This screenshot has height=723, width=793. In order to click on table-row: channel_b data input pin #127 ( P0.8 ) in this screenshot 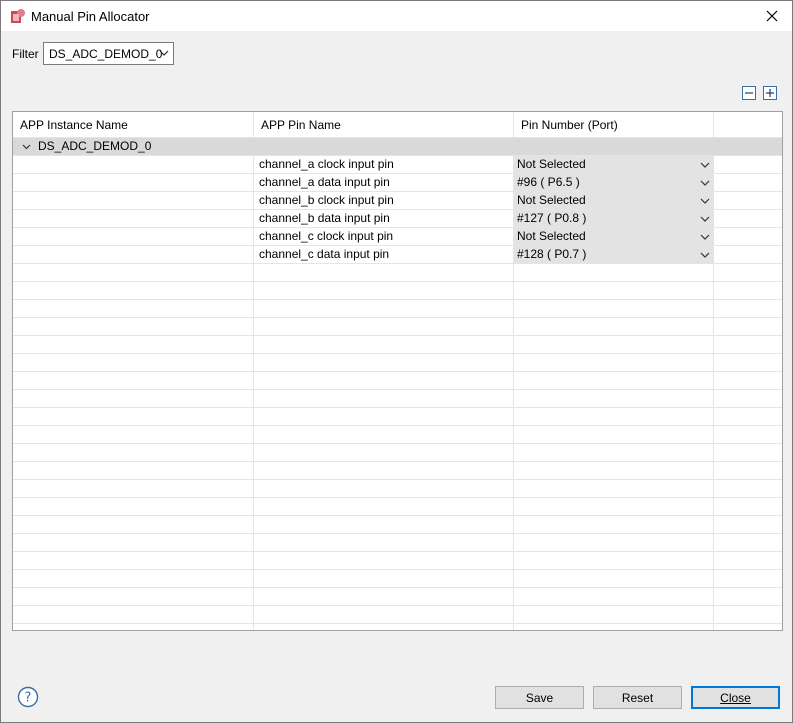, I will do `click(397, 219)`.